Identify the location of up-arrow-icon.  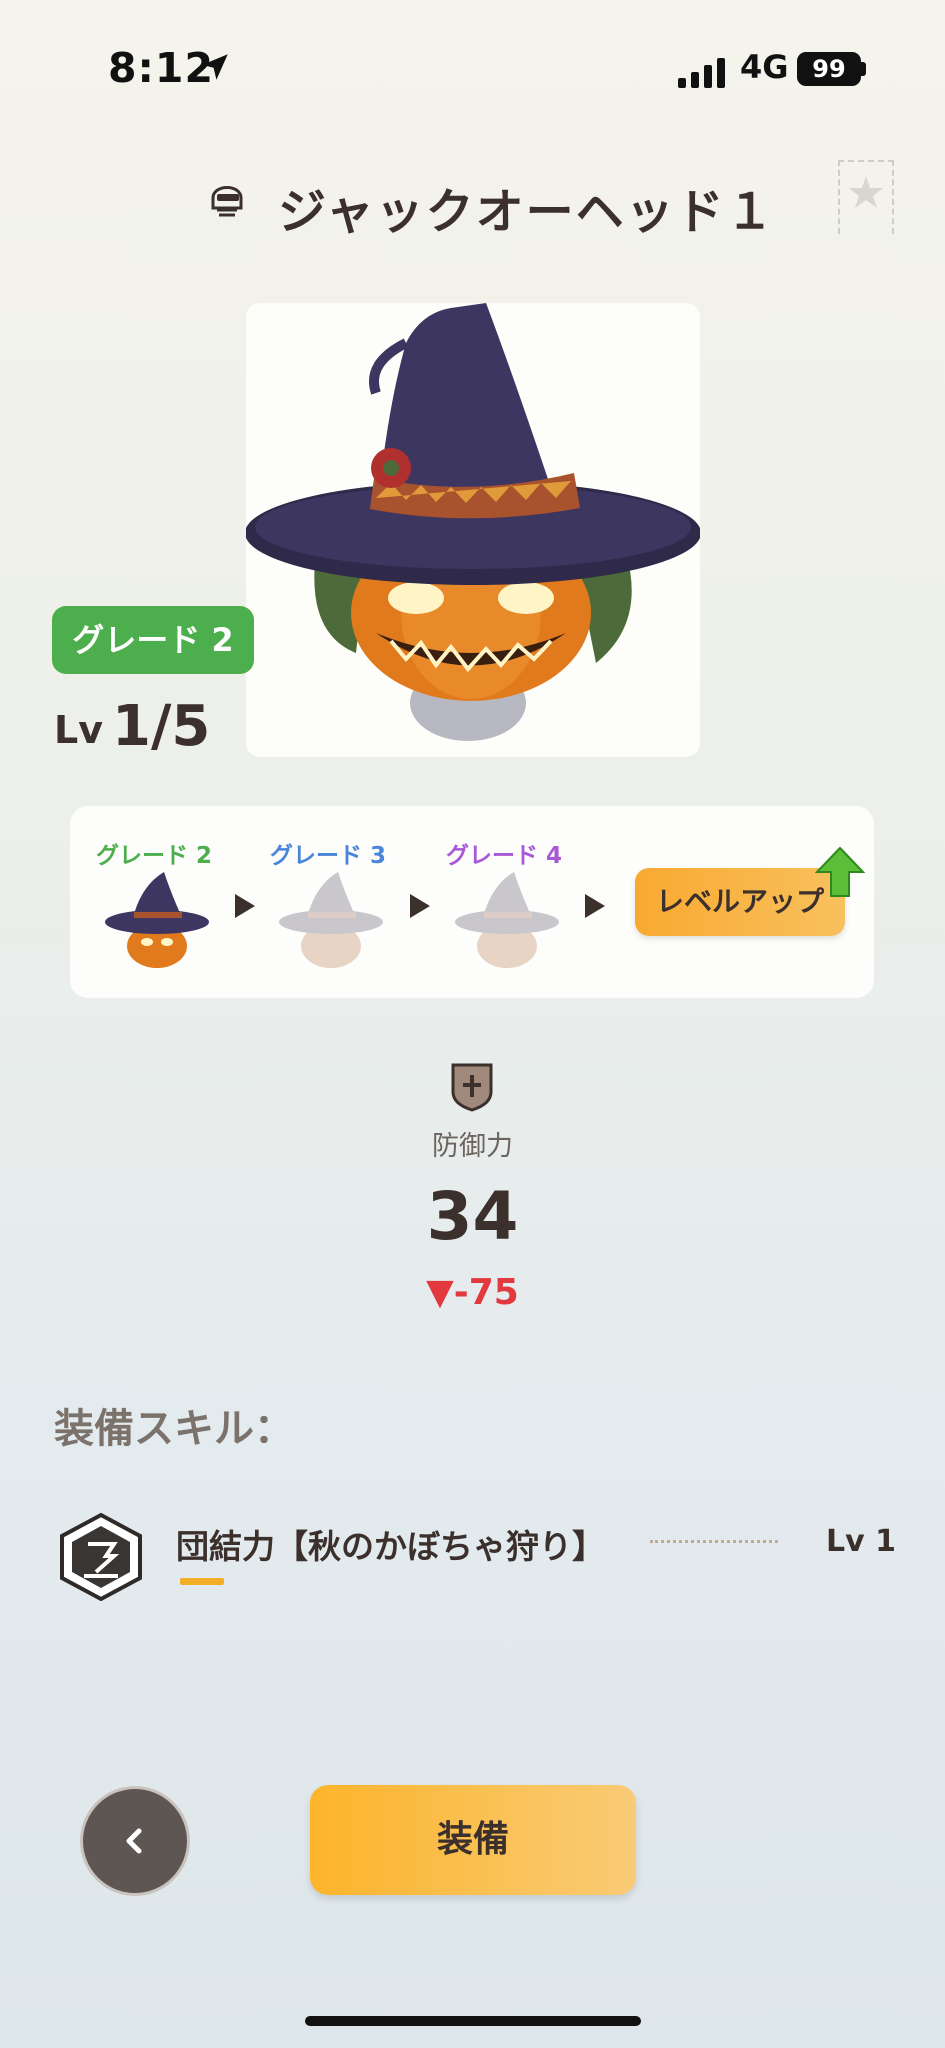
(840, 871).